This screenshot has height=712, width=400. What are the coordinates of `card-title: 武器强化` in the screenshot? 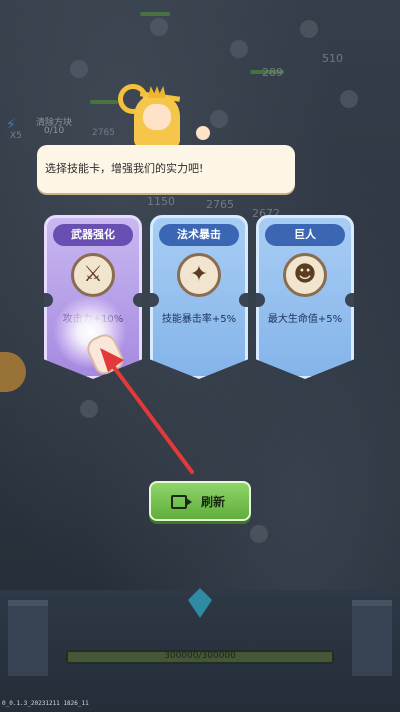 It's located at (93, 235).